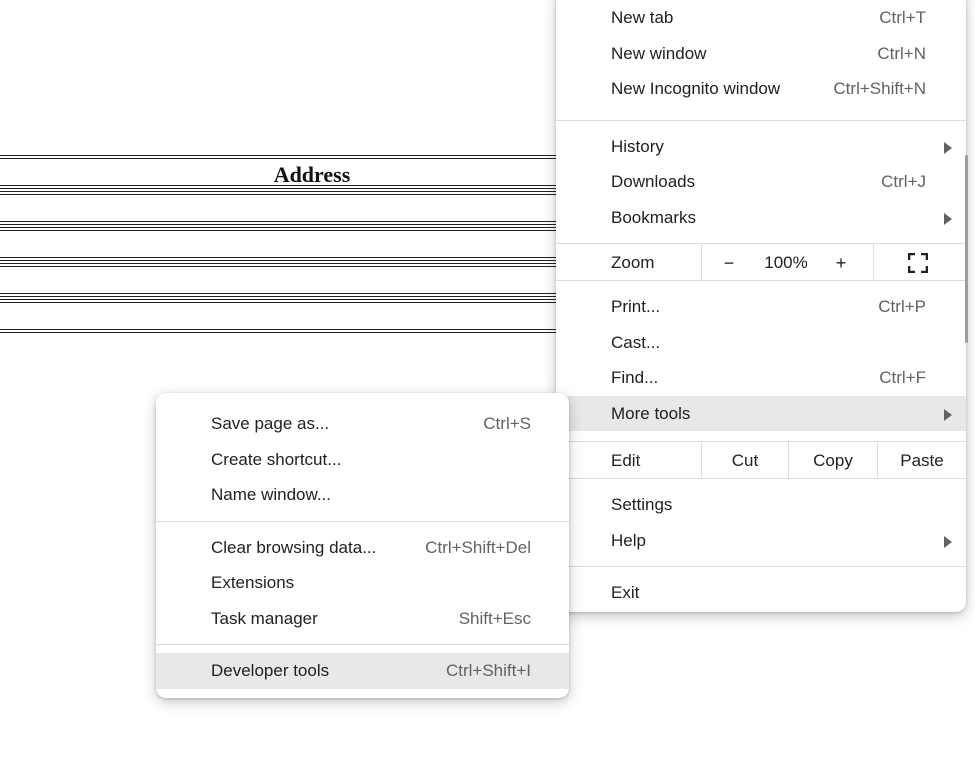  I want to click on menu-item-exit: Exit, so click(761, 593).